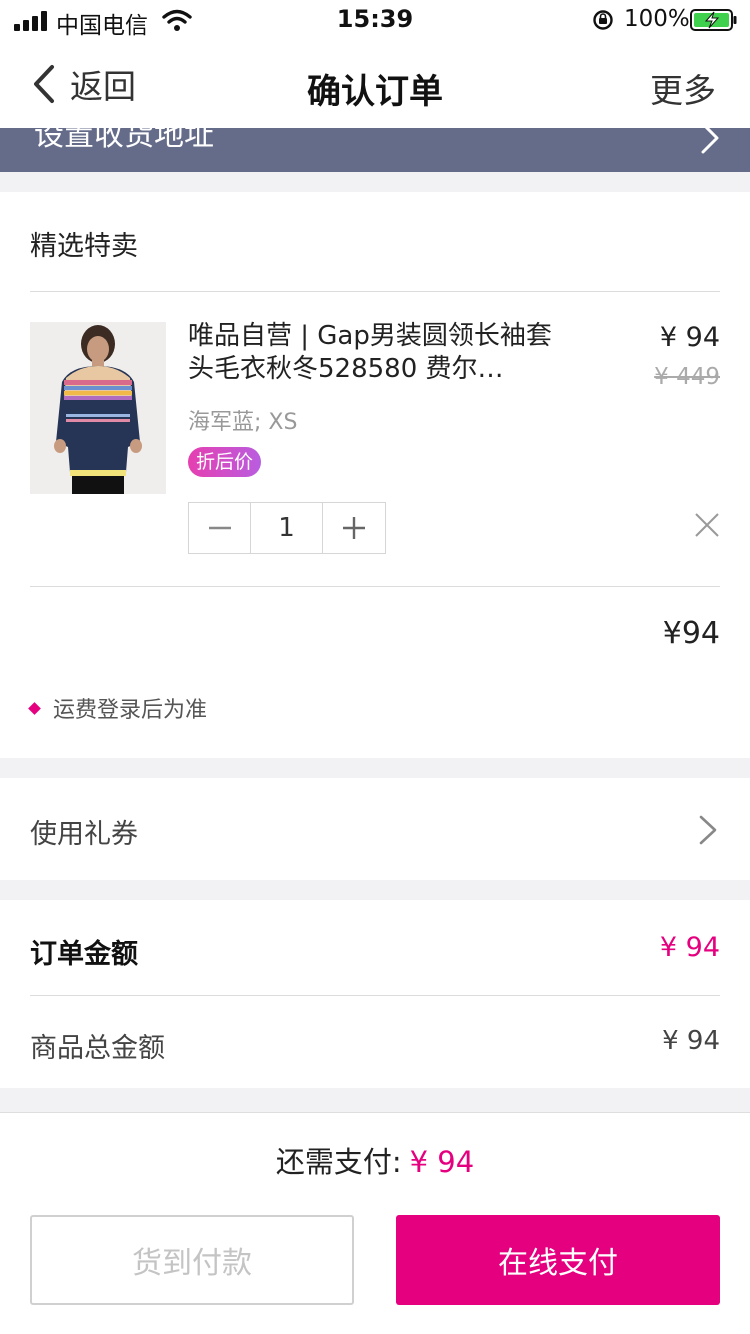  I want to click on set-address-row: 设置收货地址, so click(375, 150).